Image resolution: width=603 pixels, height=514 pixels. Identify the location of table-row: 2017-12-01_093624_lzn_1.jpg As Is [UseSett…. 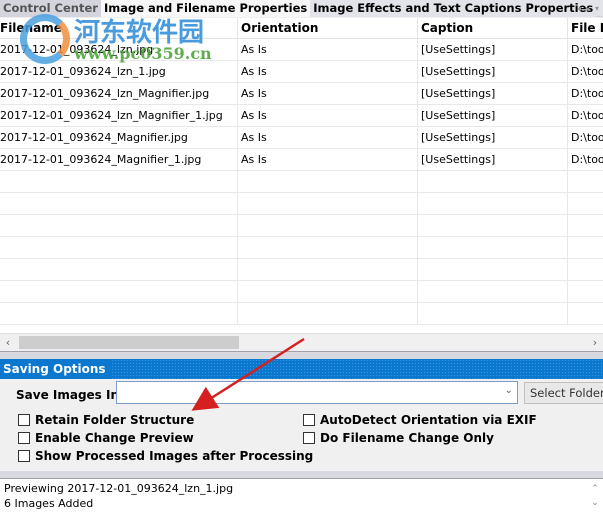
(301, 72).